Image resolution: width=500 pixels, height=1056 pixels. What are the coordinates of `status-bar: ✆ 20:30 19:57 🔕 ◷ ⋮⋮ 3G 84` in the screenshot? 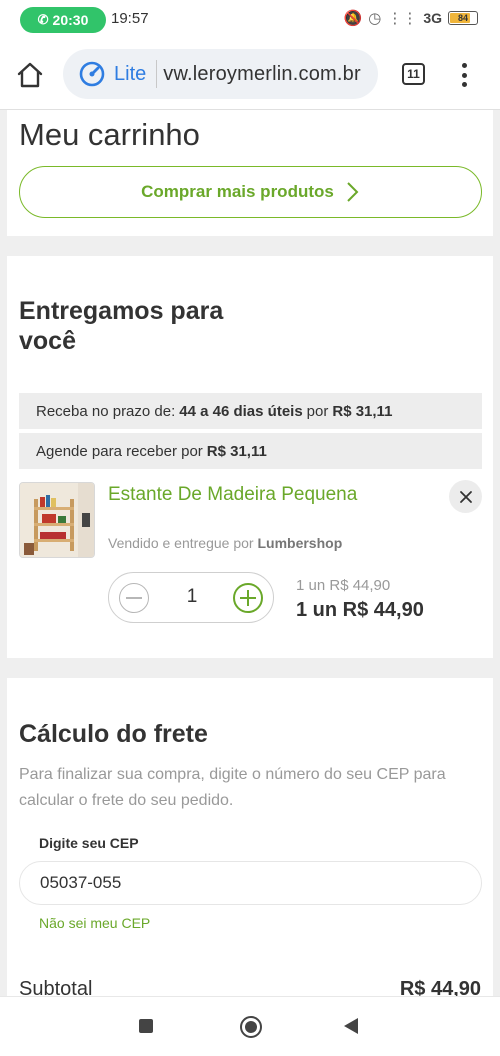 It's located at (250, 20).